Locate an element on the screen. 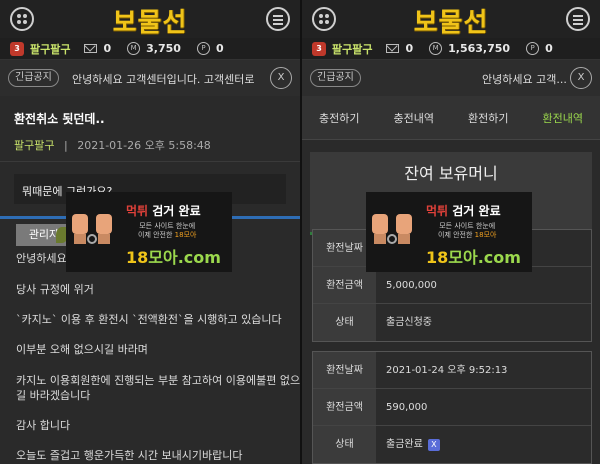 Image resolution: width=600 pixels, height=464 pixels. user-info-bar: 3 팔구팔구 0 M 1,563,750 P 0 is located at coordinates (451, 49).